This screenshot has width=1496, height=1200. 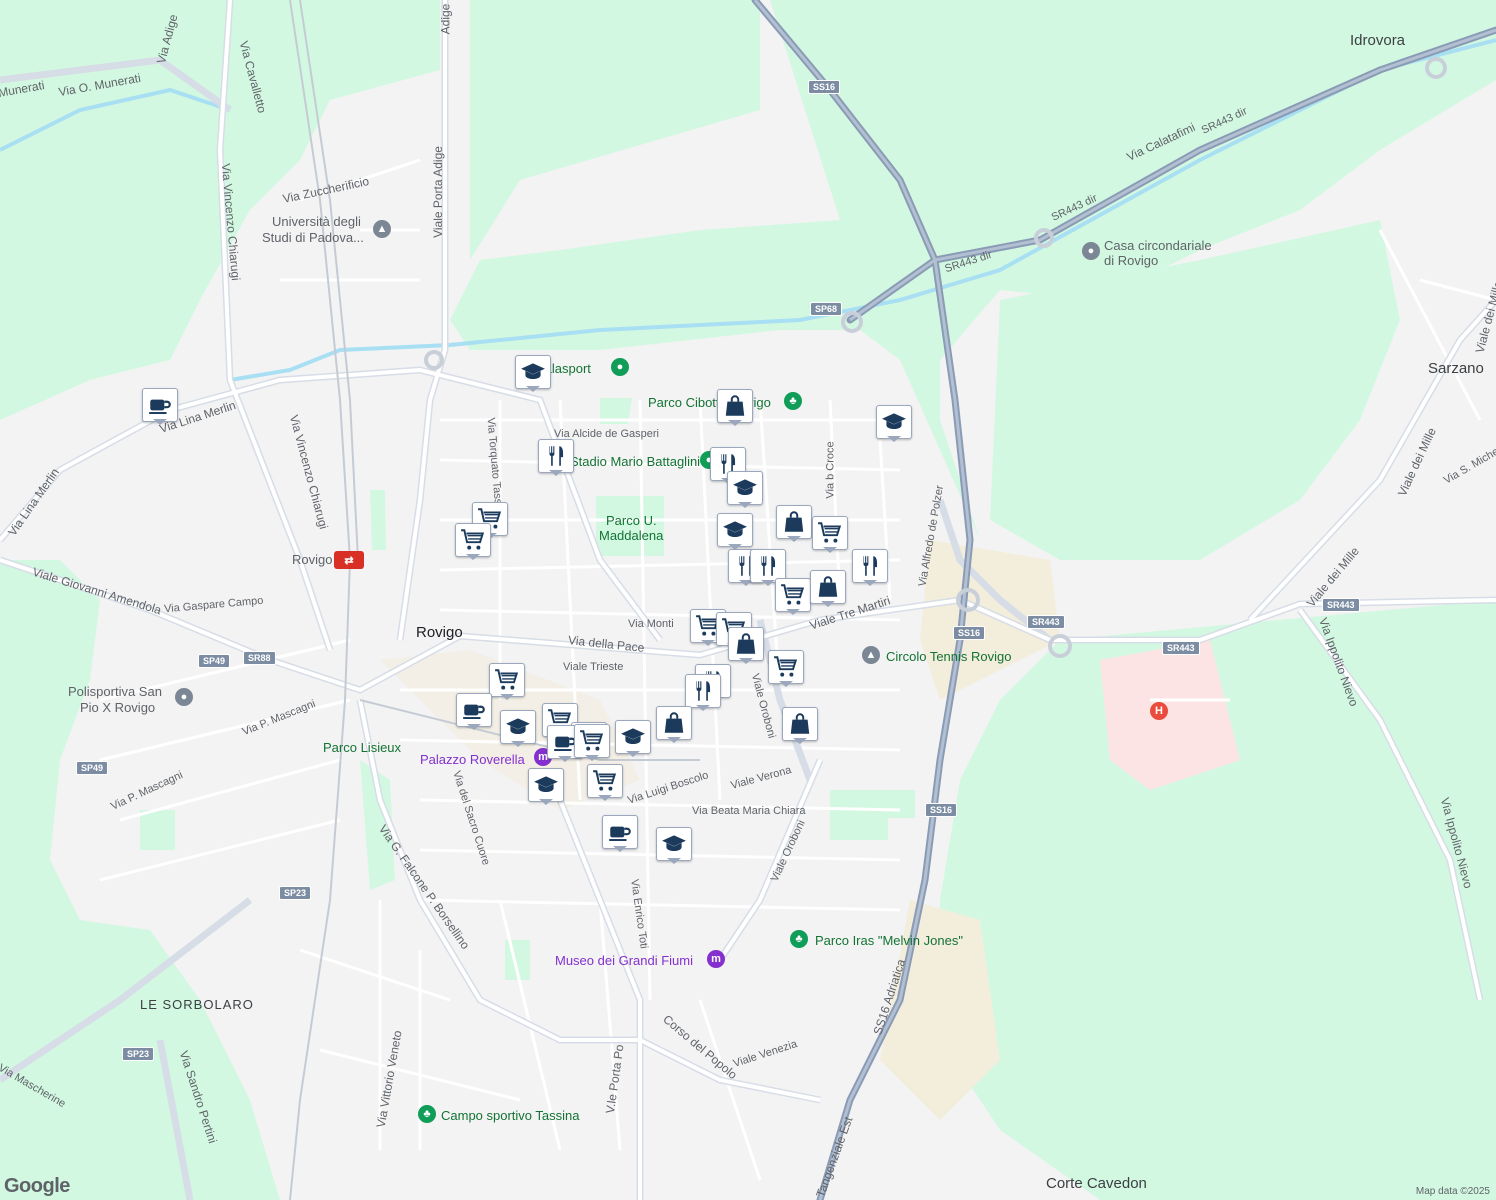 What do you see at coordinates (826, 309) in the screenshot?
I see `shield-sp68: SP68` at bounding box center [826, 309].